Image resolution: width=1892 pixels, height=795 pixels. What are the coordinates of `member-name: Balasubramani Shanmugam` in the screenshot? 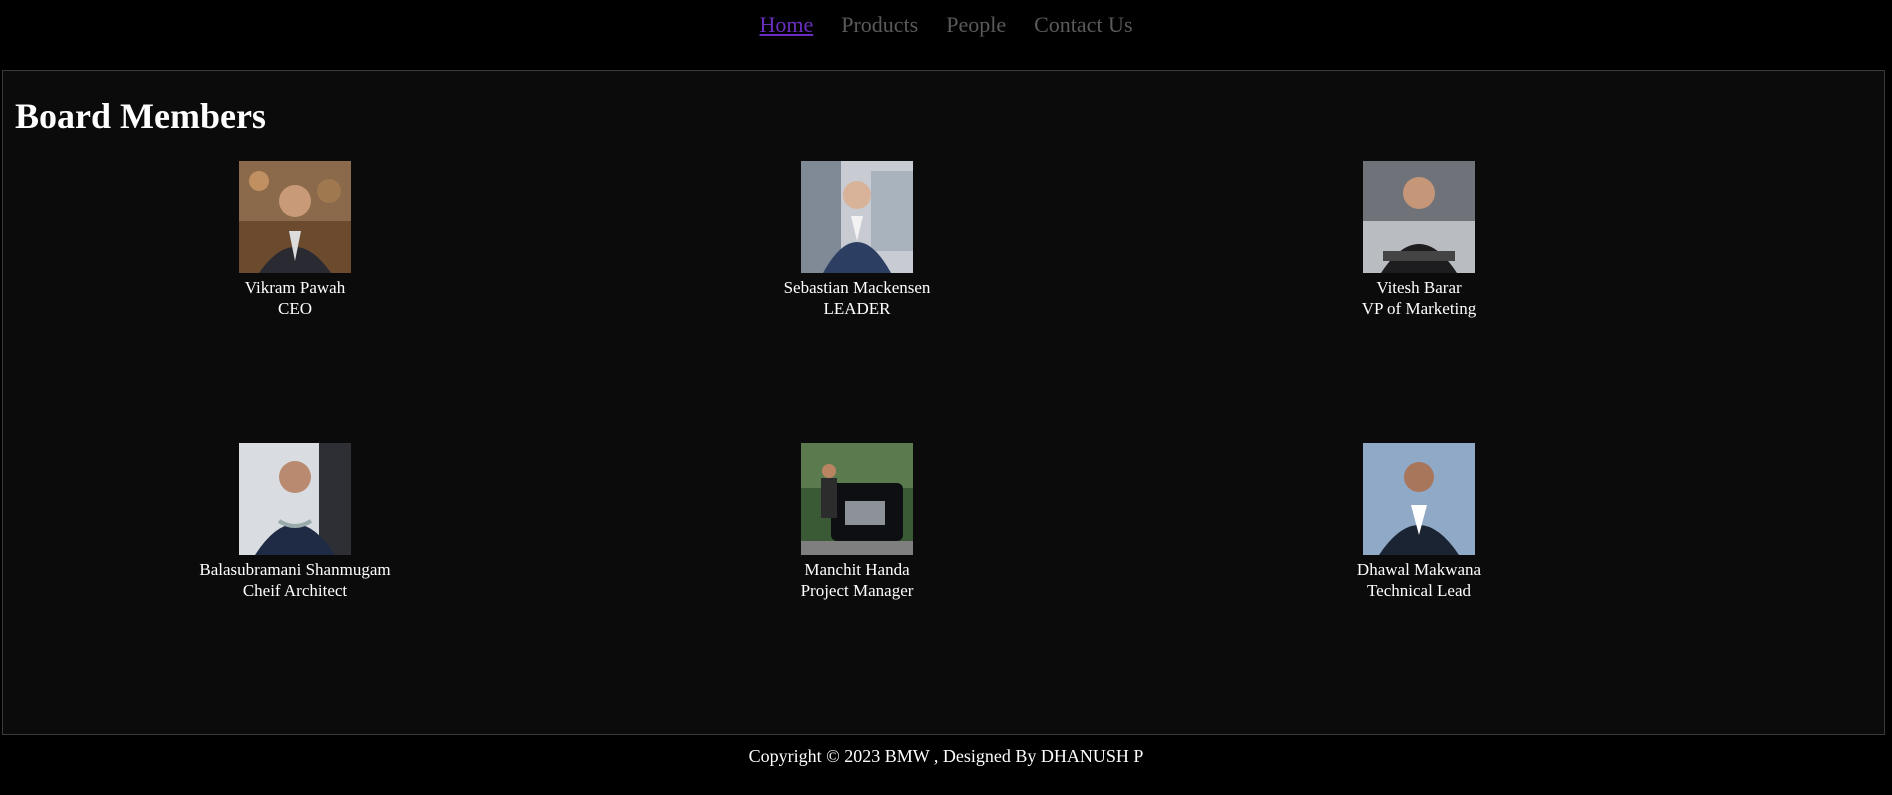 It's located at (295, 569).